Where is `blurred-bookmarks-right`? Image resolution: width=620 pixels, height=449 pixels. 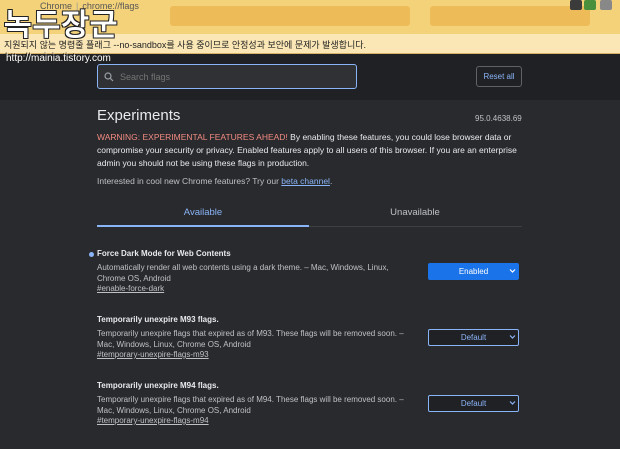 blurred-bookmarks-right is located at coordinates (510, 16).